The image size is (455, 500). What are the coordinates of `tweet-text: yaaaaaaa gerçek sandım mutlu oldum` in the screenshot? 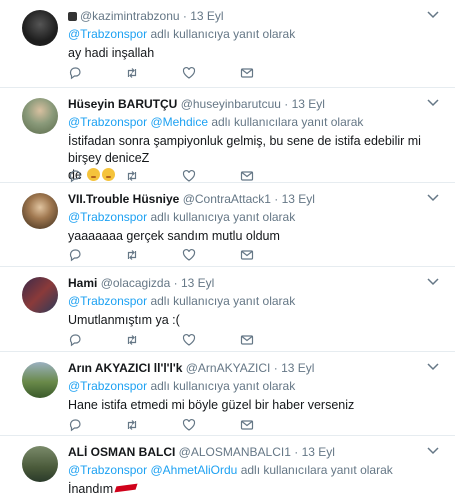 It's located at (174, 236).